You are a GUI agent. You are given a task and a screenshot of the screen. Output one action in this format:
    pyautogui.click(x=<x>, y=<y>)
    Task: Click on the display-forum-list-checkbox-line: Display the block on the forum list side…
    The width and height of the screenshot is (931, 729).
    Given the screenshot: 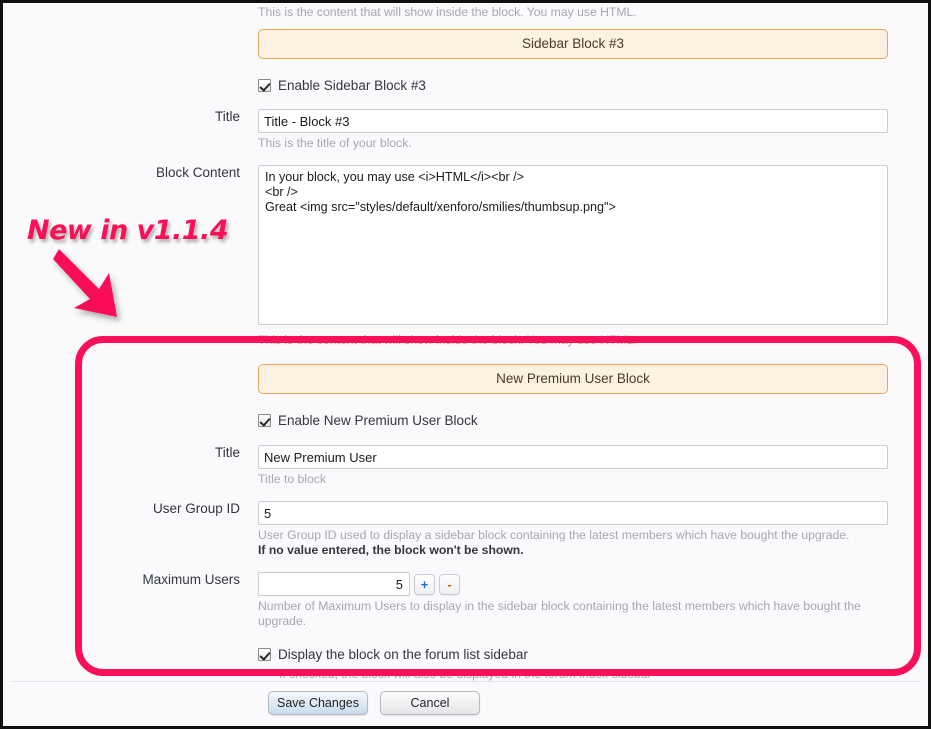 What is the action you would take?
    pyautogui.click(x=573, y=654)
    